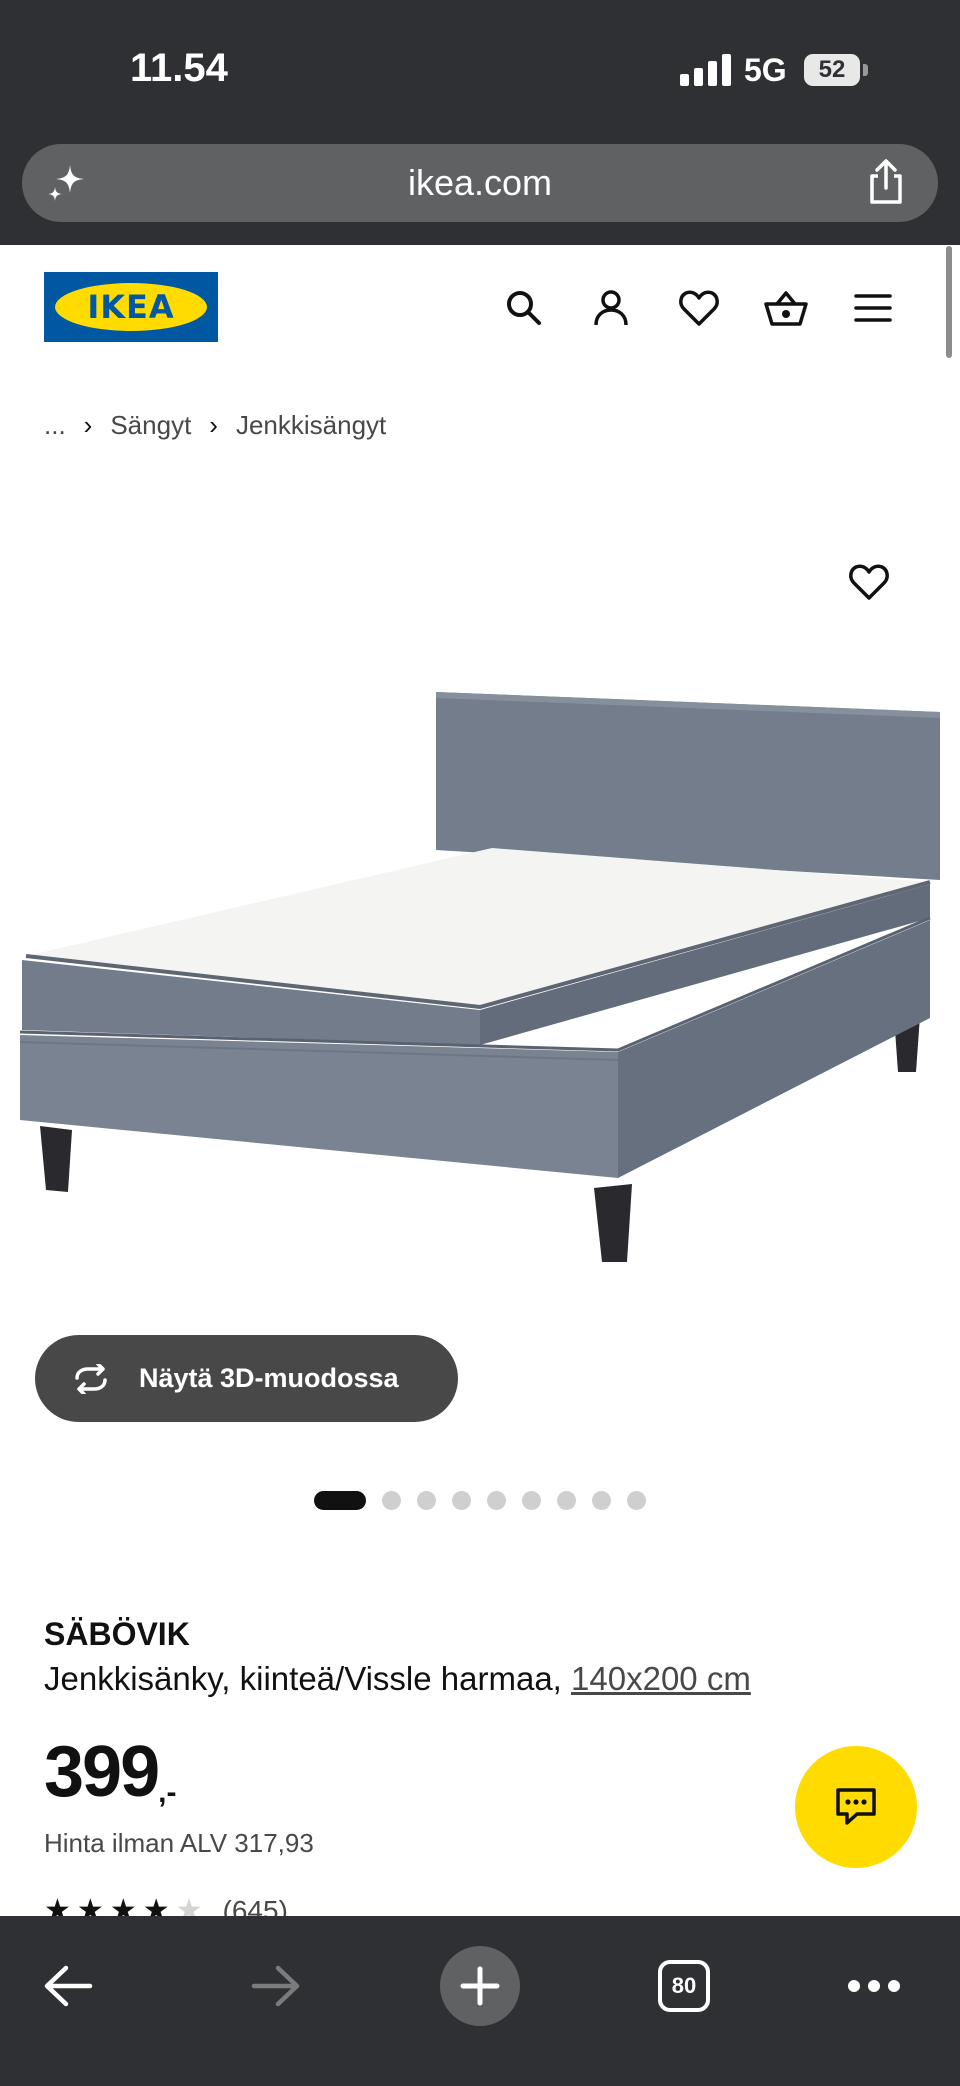 The width and height of the screenshot is (960, 2086). Describe the element at coordinates (480, 307) in the screenshot. I see `site-header: IKEA` at that location.